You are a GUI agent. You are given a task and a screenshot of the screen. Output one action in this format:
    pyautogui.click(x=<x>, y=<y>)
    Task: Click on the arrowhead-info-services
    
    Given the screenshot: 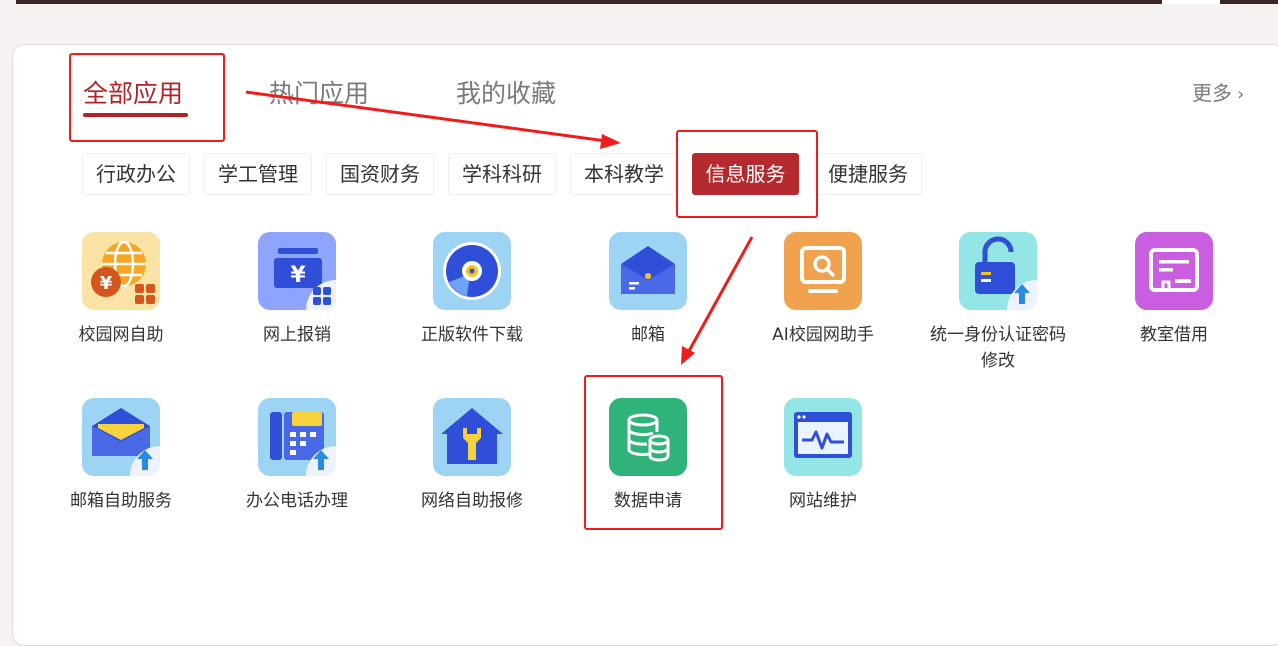 What is the action you would take?
    pyautogui.click(x=610, y=141)
    